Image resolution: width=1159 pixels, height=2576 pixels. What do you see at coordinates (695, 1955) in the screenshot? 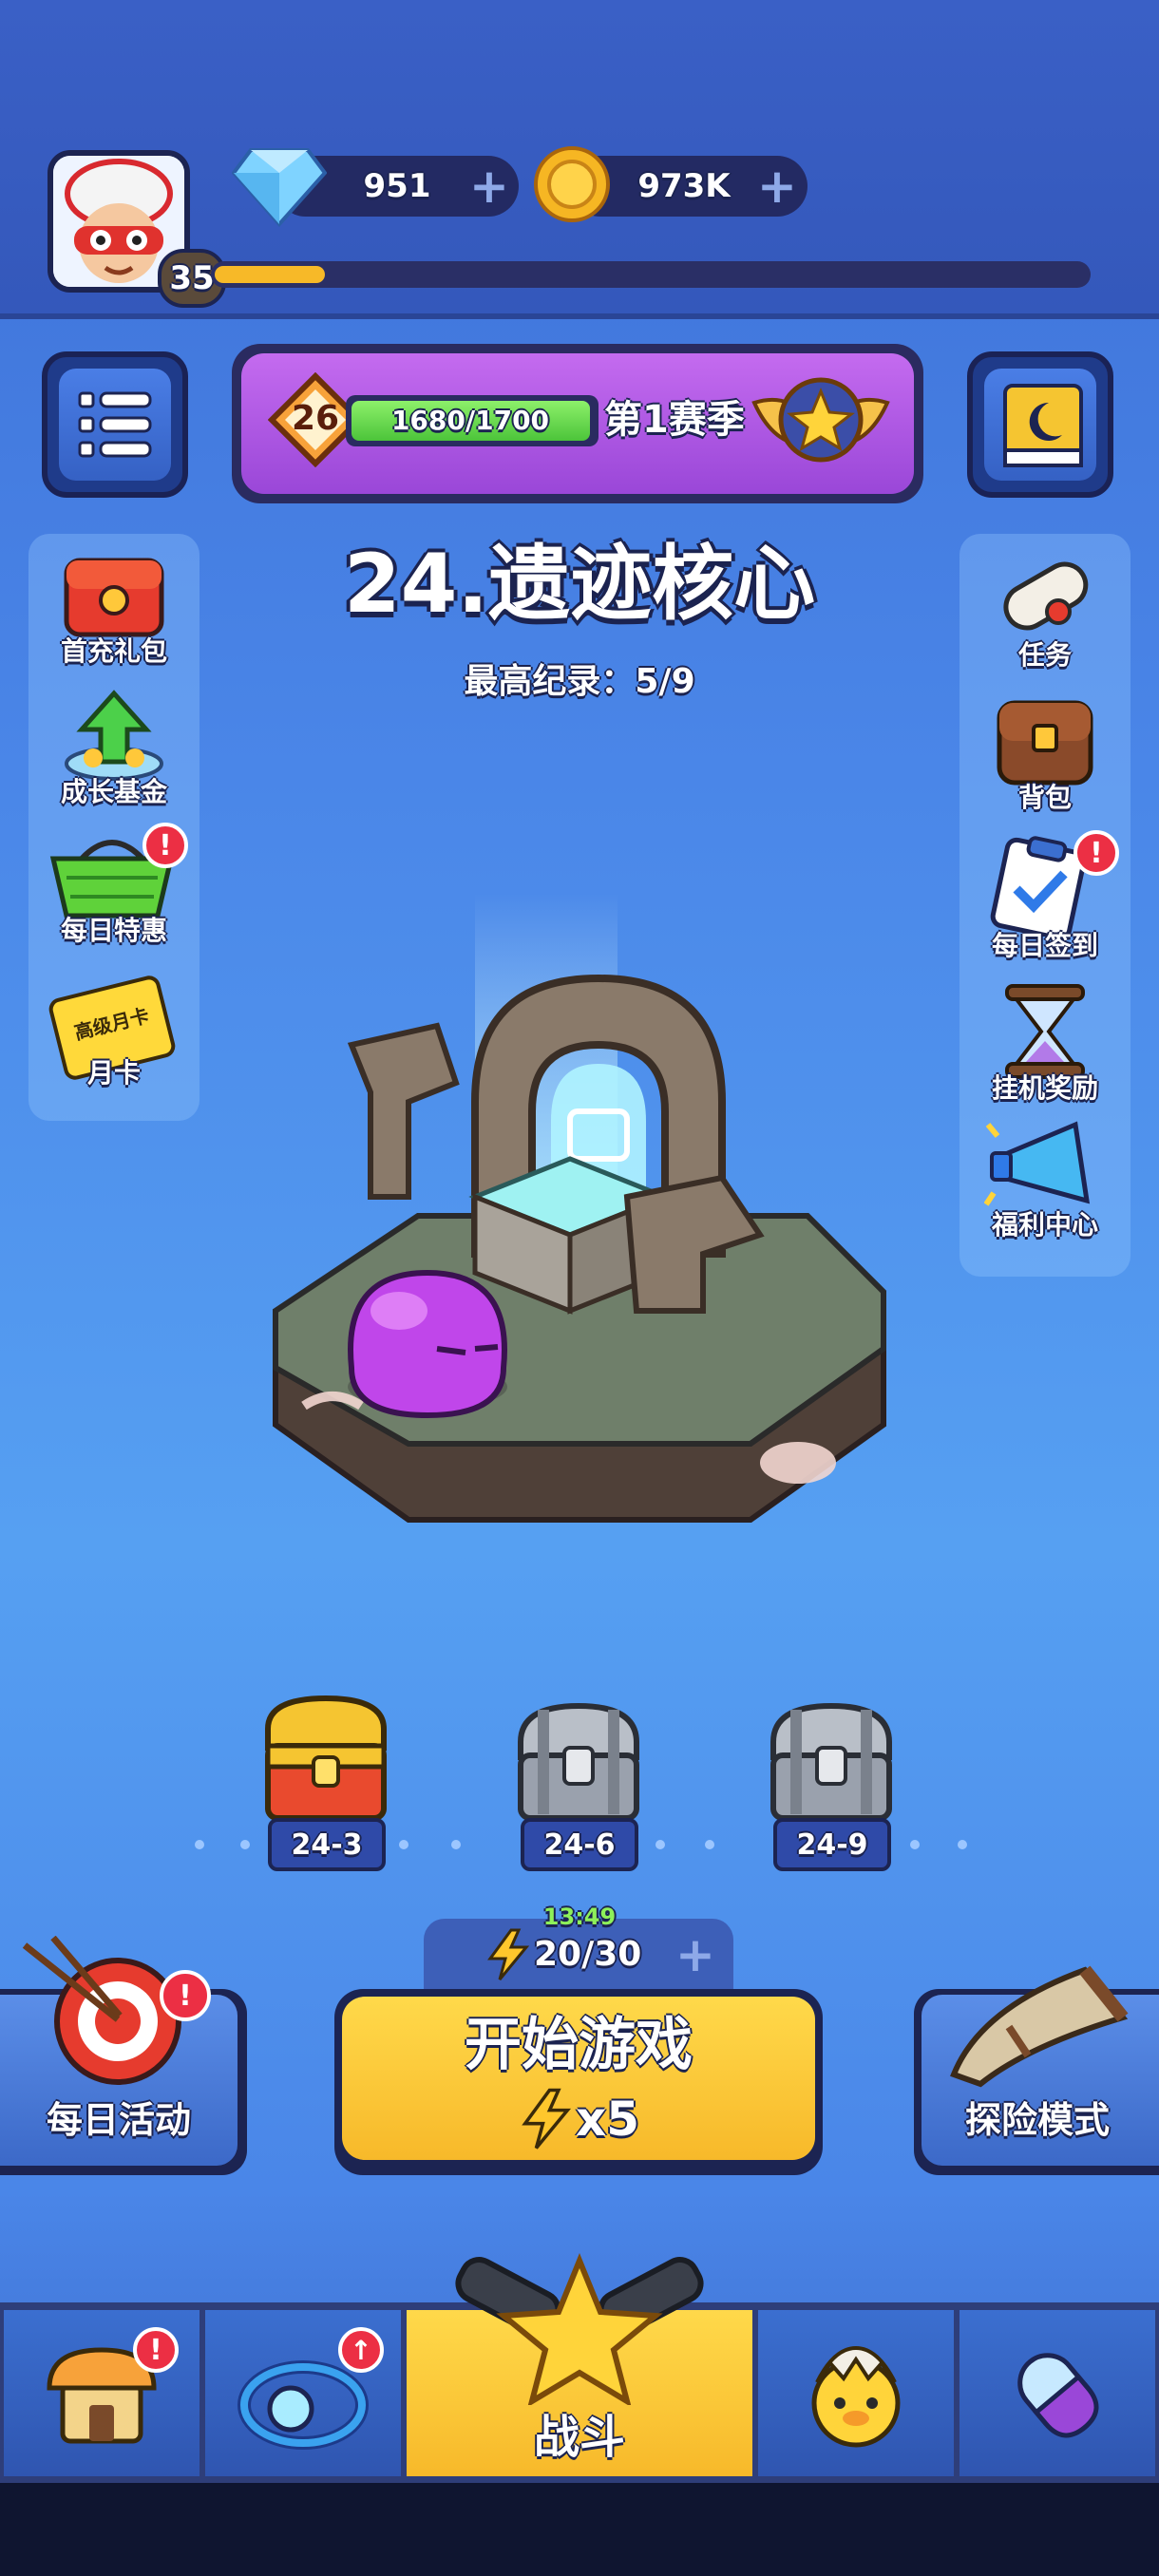
I see `add-energy-button: +` at bounding box center [695, 1955].